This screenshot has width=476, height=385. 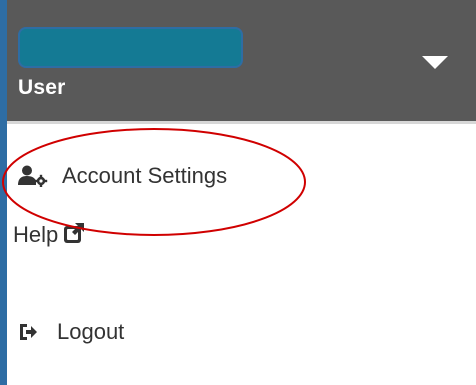 I want to click on chevron-down-icon, so click(x=435, y=62).